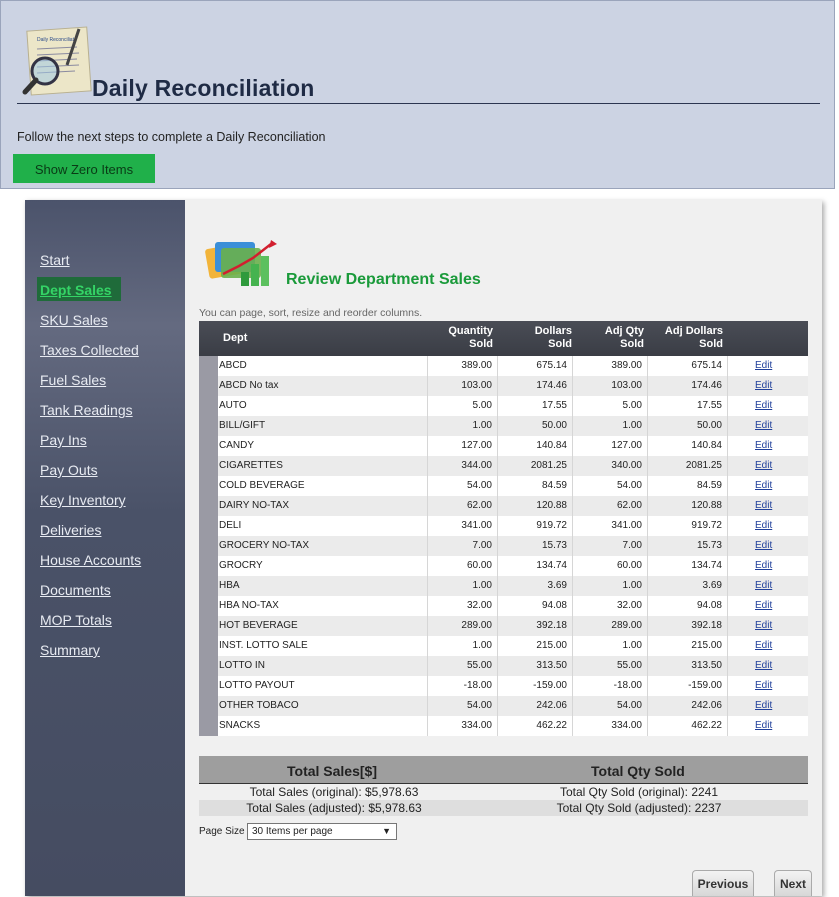 The image size is (839, 897). What do you see at coordinates (203, 88) in the screenshot?
I see `page-title: Daily Reconciliation` at bounding box center [203, 88].